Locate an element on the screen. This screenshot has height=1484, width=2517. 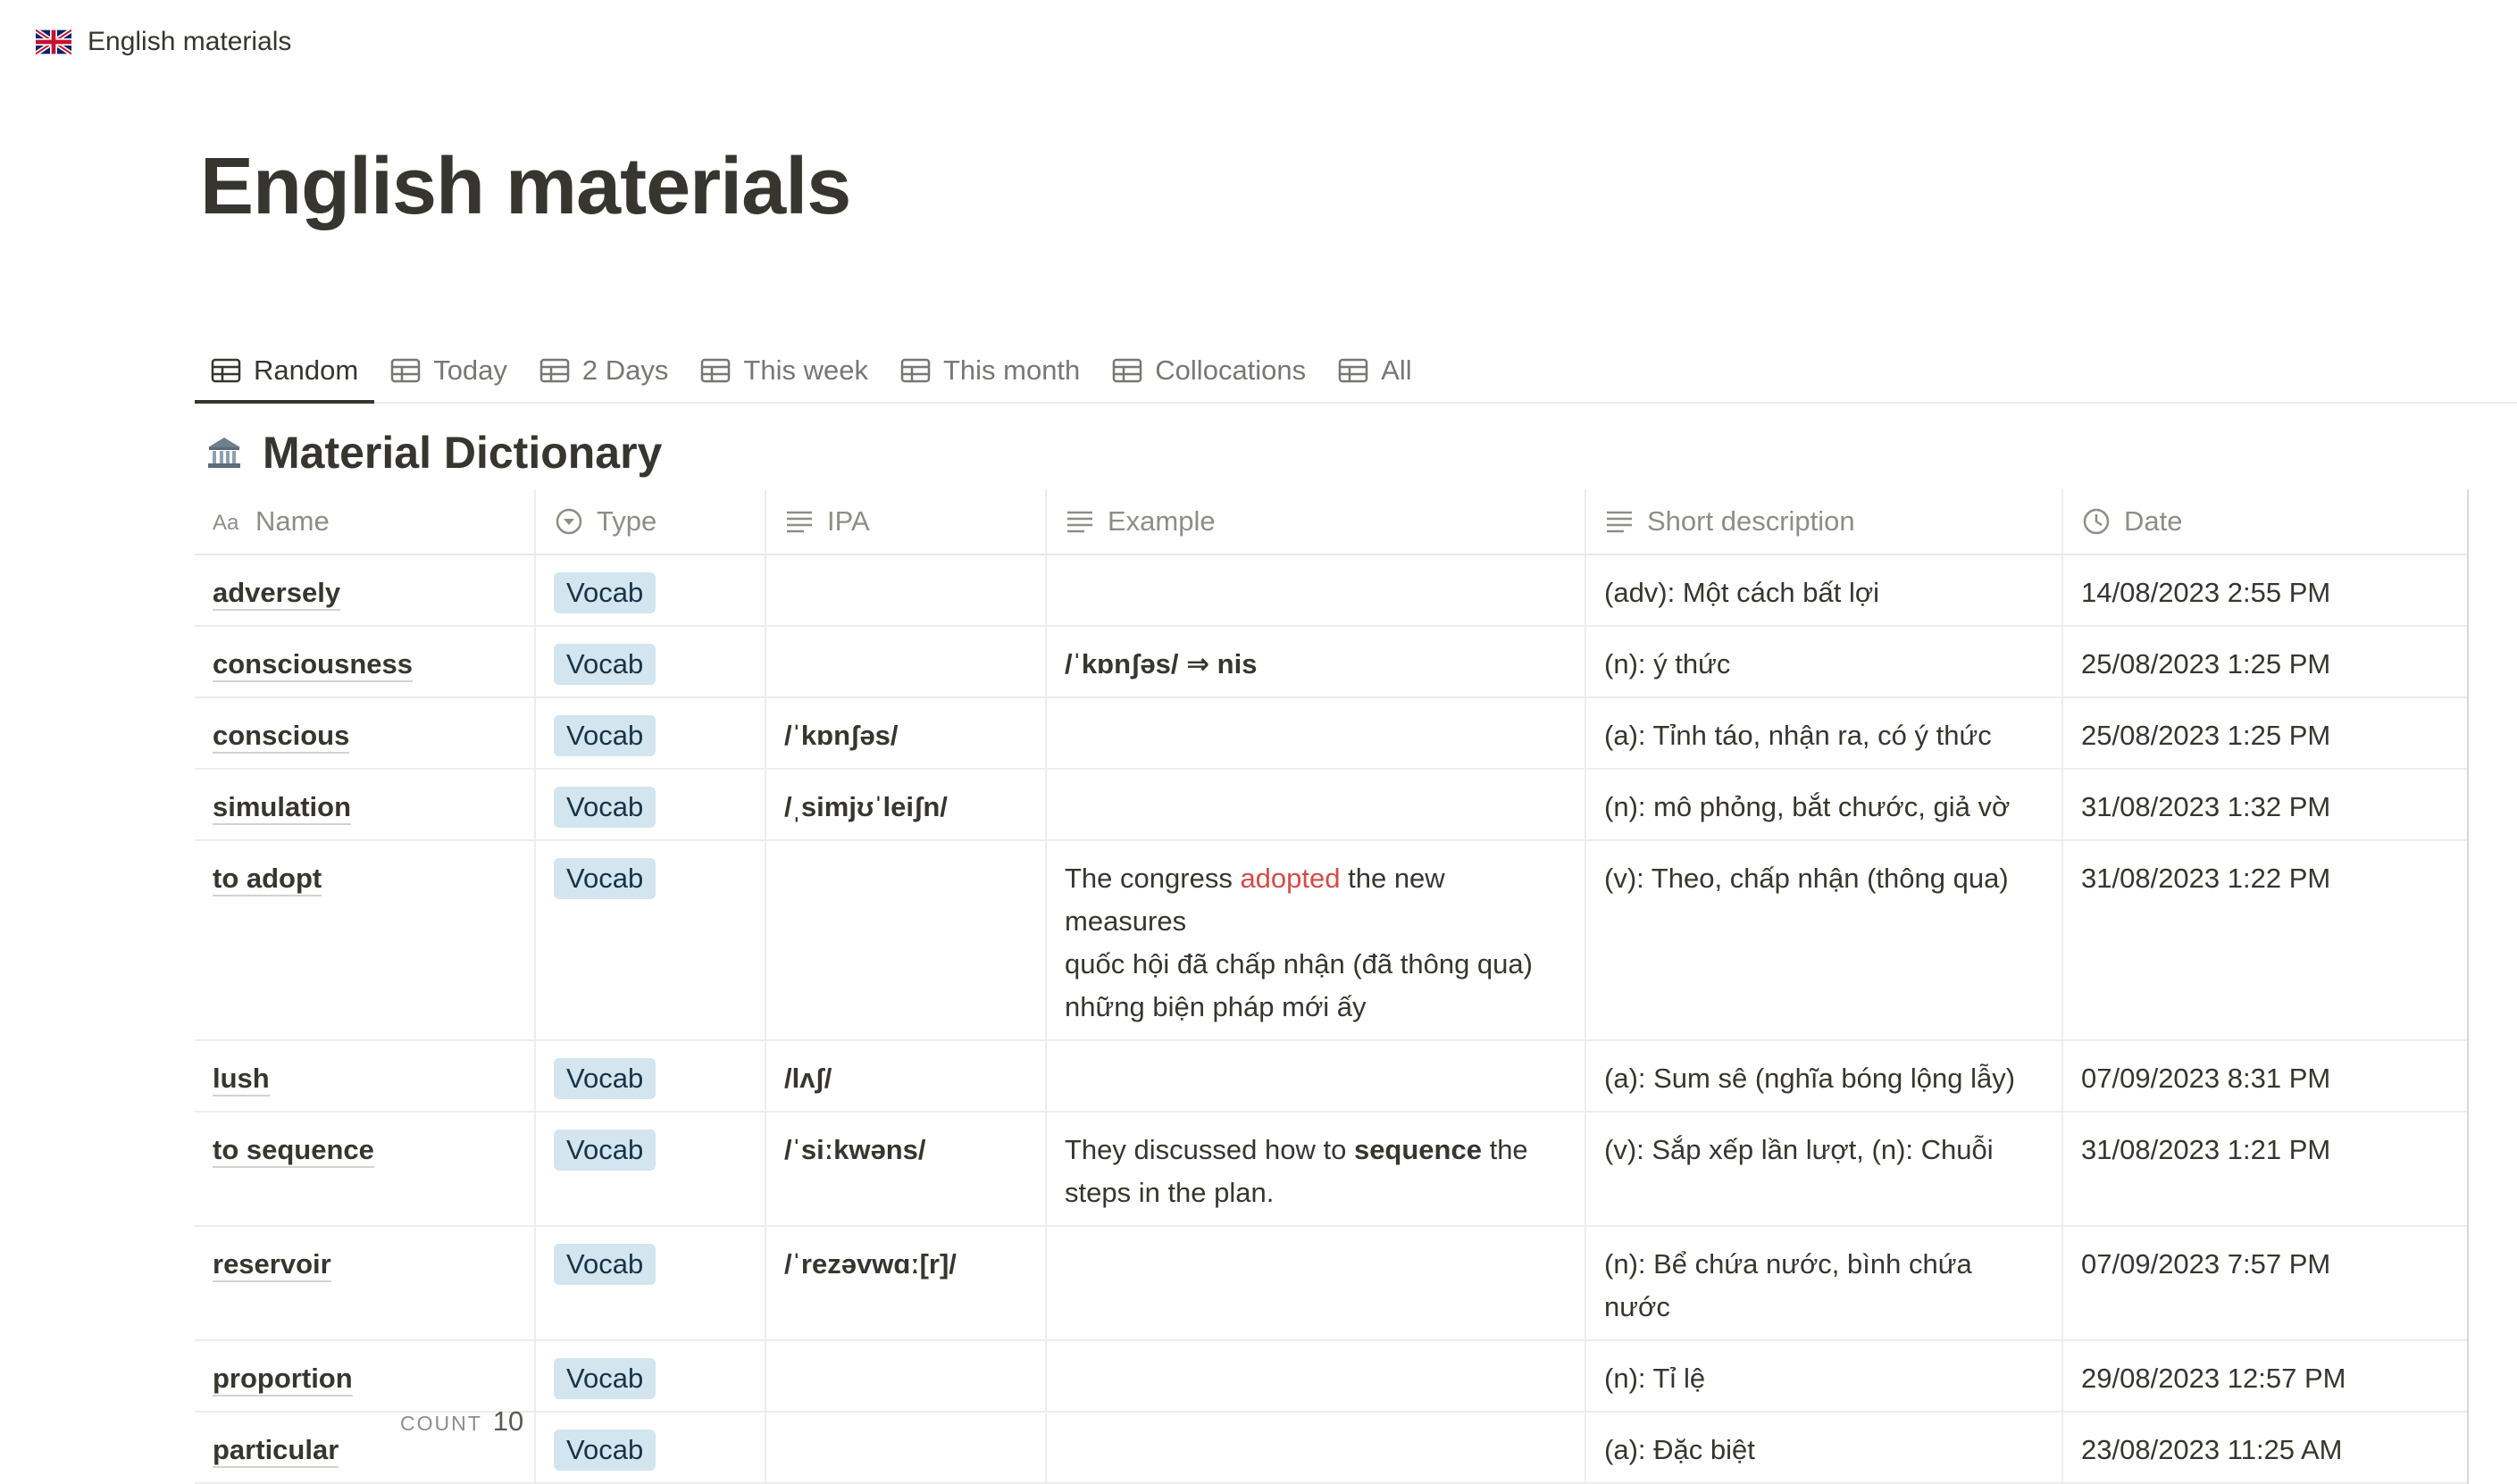
cell-name: lush is located at coordinates (364, 1076).